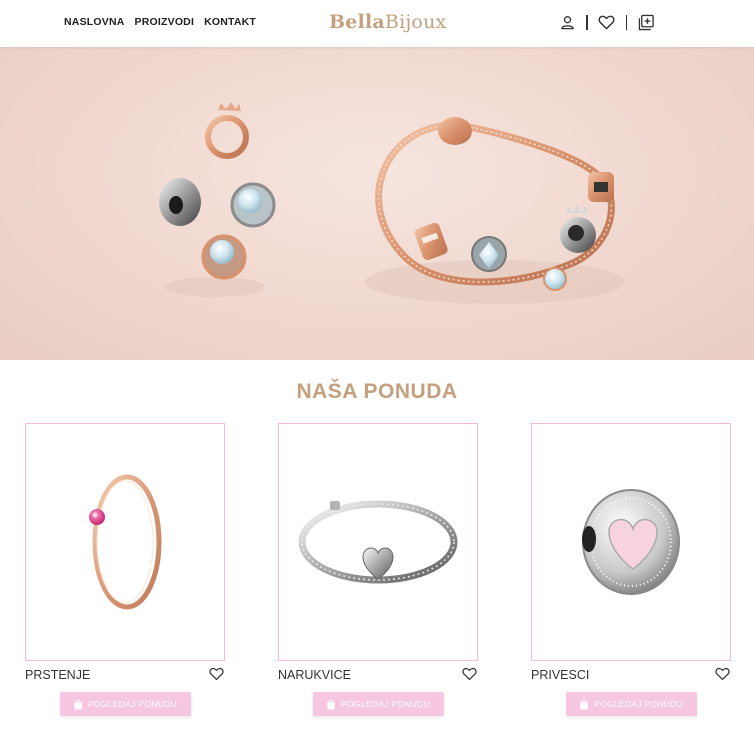 The width and height of the screenshot is (754, 752). Describe the element at coordinates (415, 22) in the screenshot. I see `logo-part-bijoux: Bijoux` at that location.